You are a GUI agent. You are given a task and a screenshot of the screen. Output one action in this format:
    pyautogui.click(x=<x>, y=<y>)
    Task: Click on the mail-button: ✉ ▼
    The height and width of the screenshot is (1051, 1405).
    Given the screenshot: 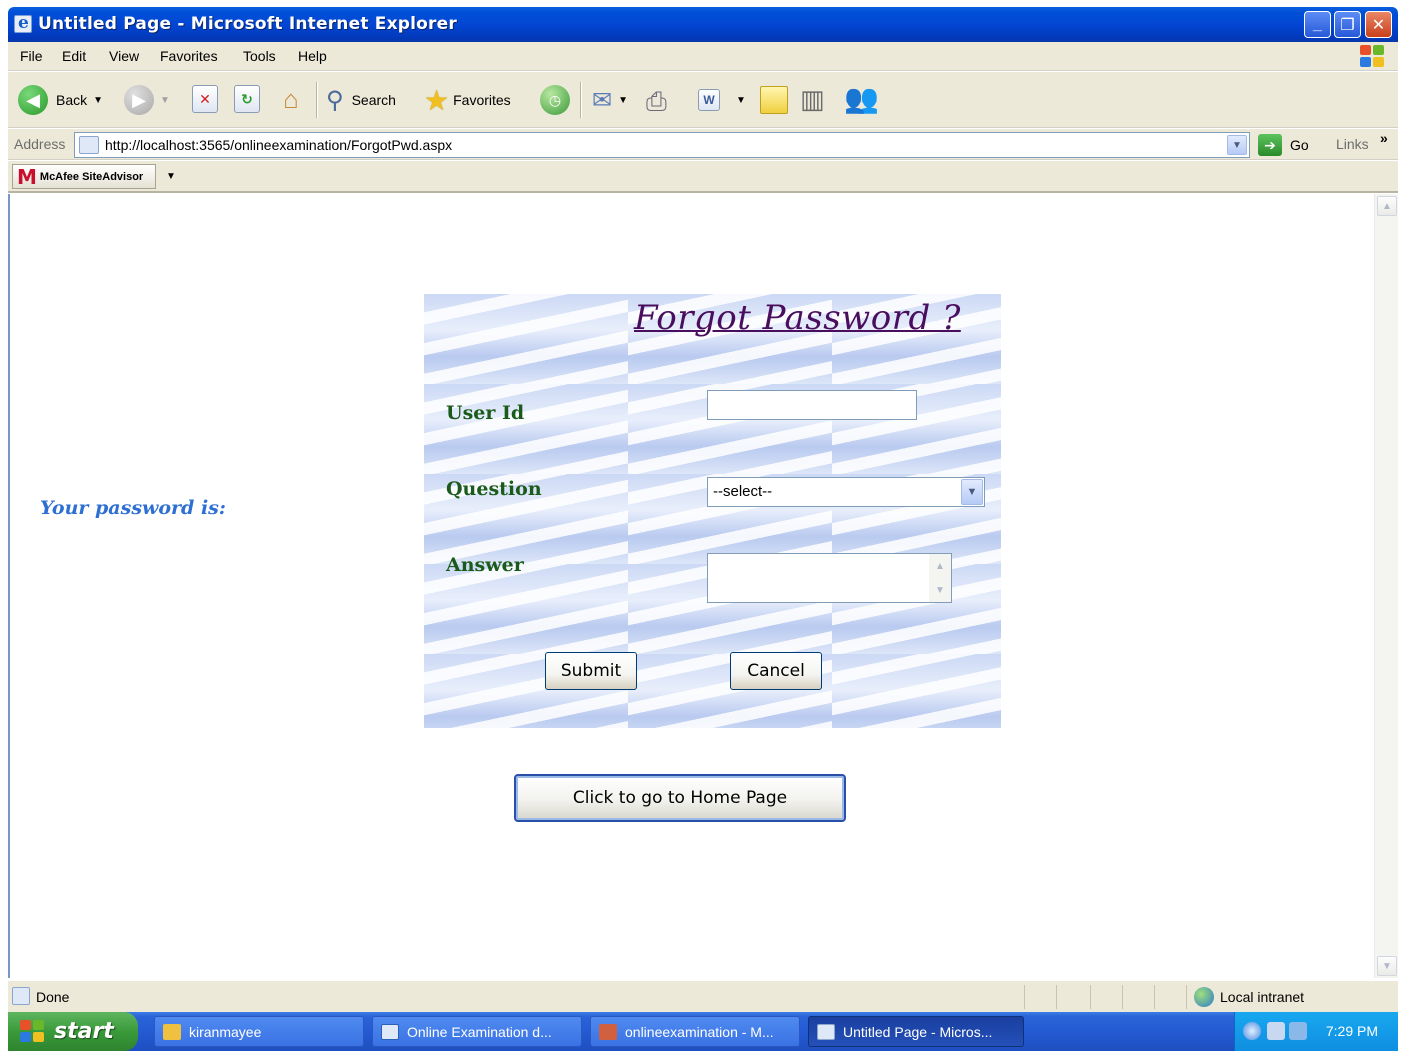 What is the action you would take?
    pyautogui.click(x=610, y=100)
    